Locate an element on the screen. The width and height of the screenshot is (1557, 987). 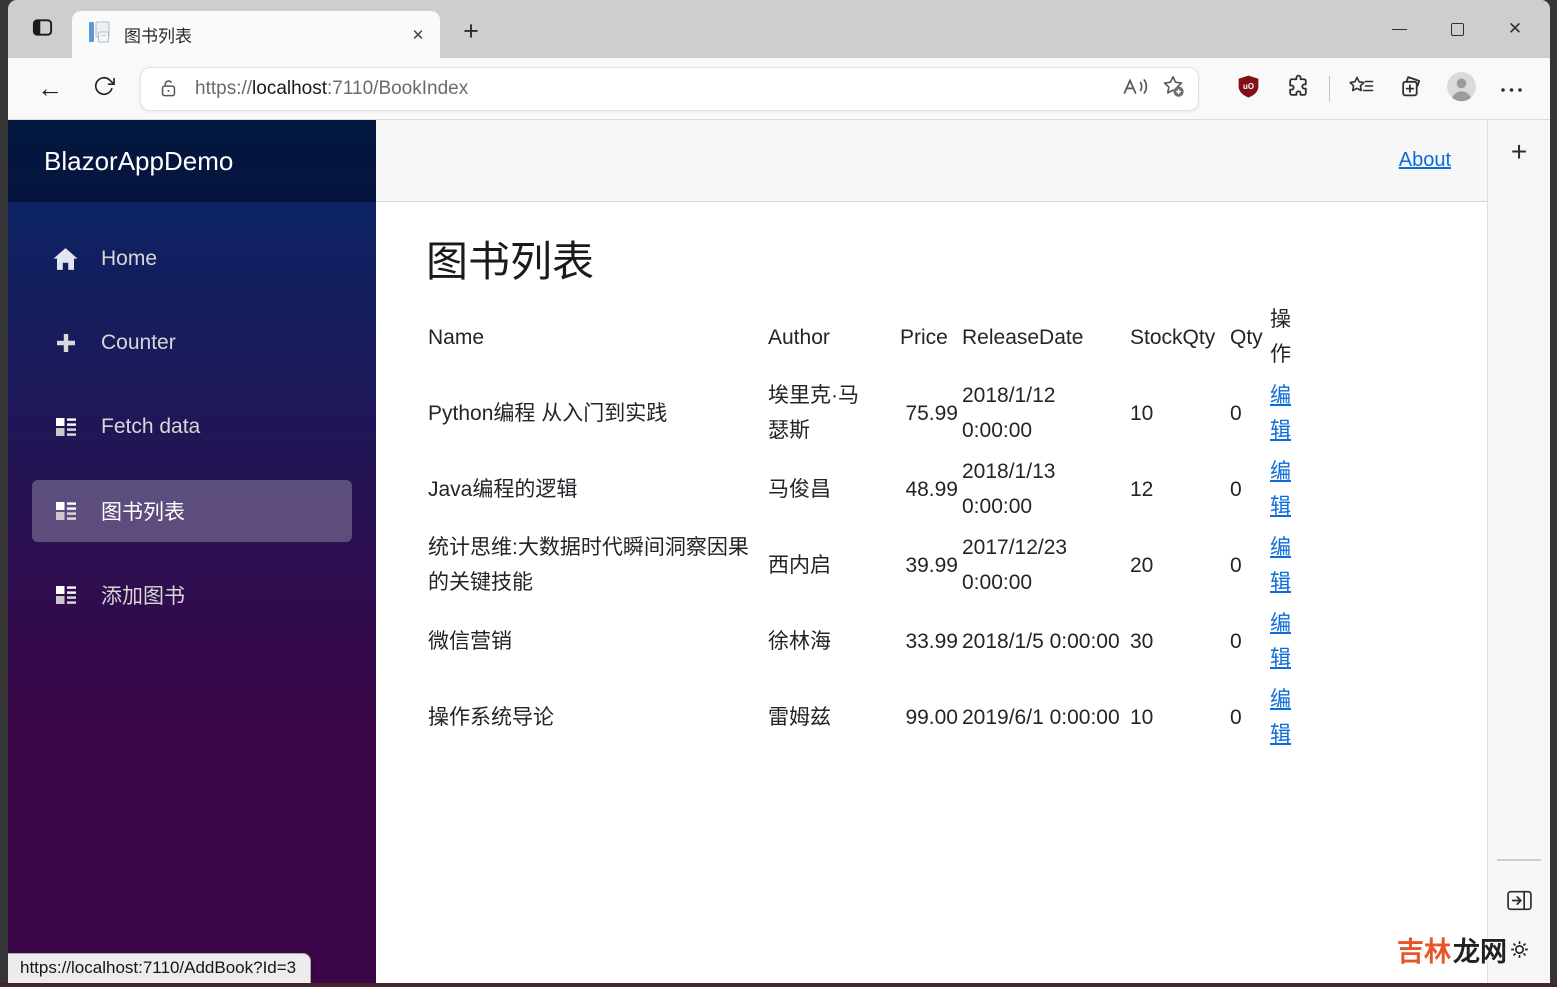
column-header-qty: Qty is located at coordinates (1246, 337).